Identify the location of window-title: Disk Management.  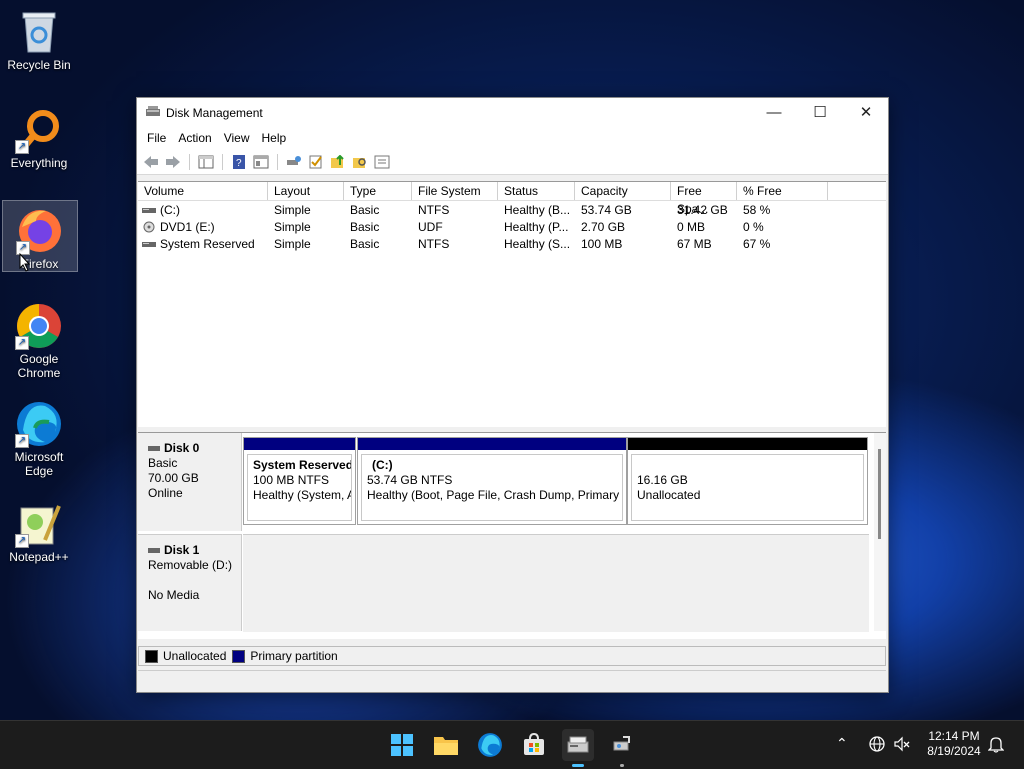
(214, 113).